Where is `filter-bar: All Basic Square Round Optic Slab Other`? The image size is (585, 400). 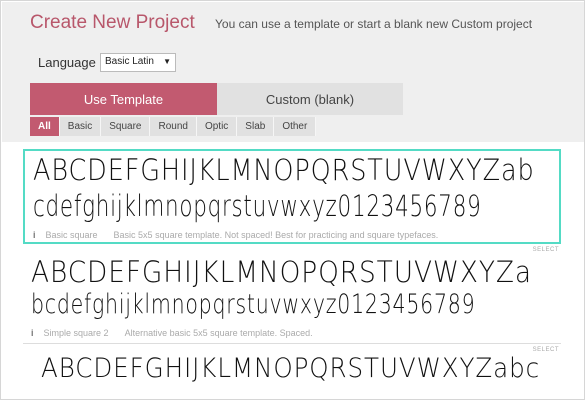
filter-bar: All Basic Square Round Optic Slab Other is located at coordinates (173, 126).